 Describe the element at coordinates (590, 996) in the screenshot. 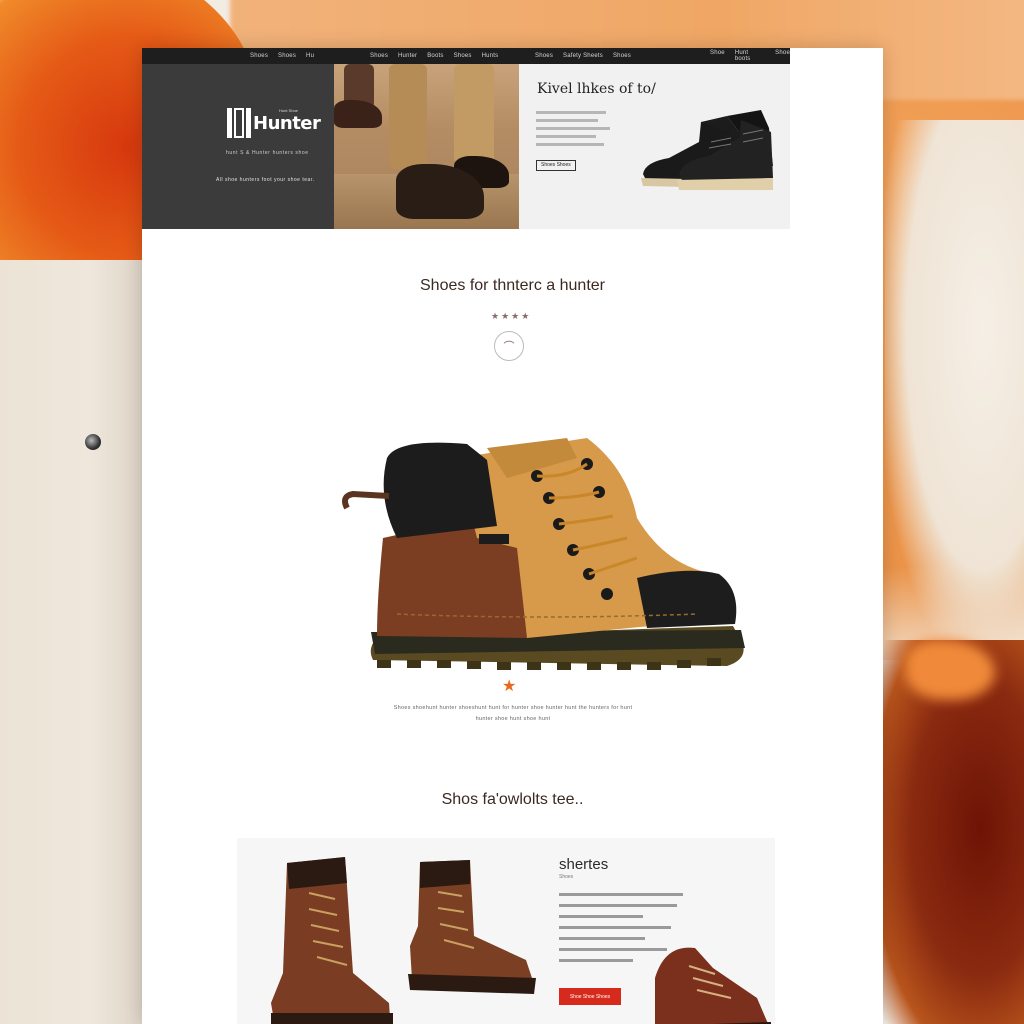

I see `shop-button: Shoe Shoe Shoes` at that location.